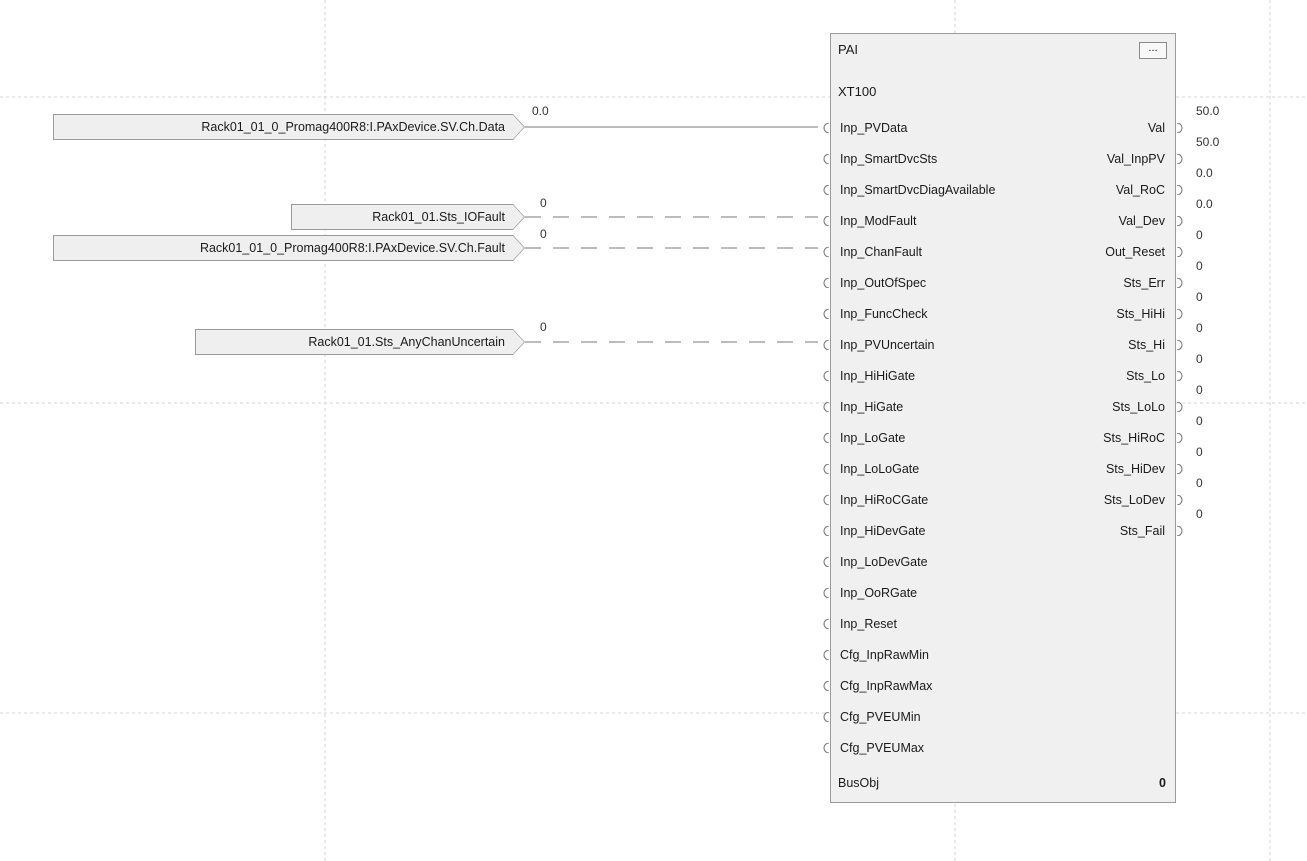 This screenshot has width=1307, height=861. What do you see at coordinates (1140, 314) in the screenshot?
I see `output-pin-sts-hihi: Sts_HiHi` at bounding box center [1140, 314].